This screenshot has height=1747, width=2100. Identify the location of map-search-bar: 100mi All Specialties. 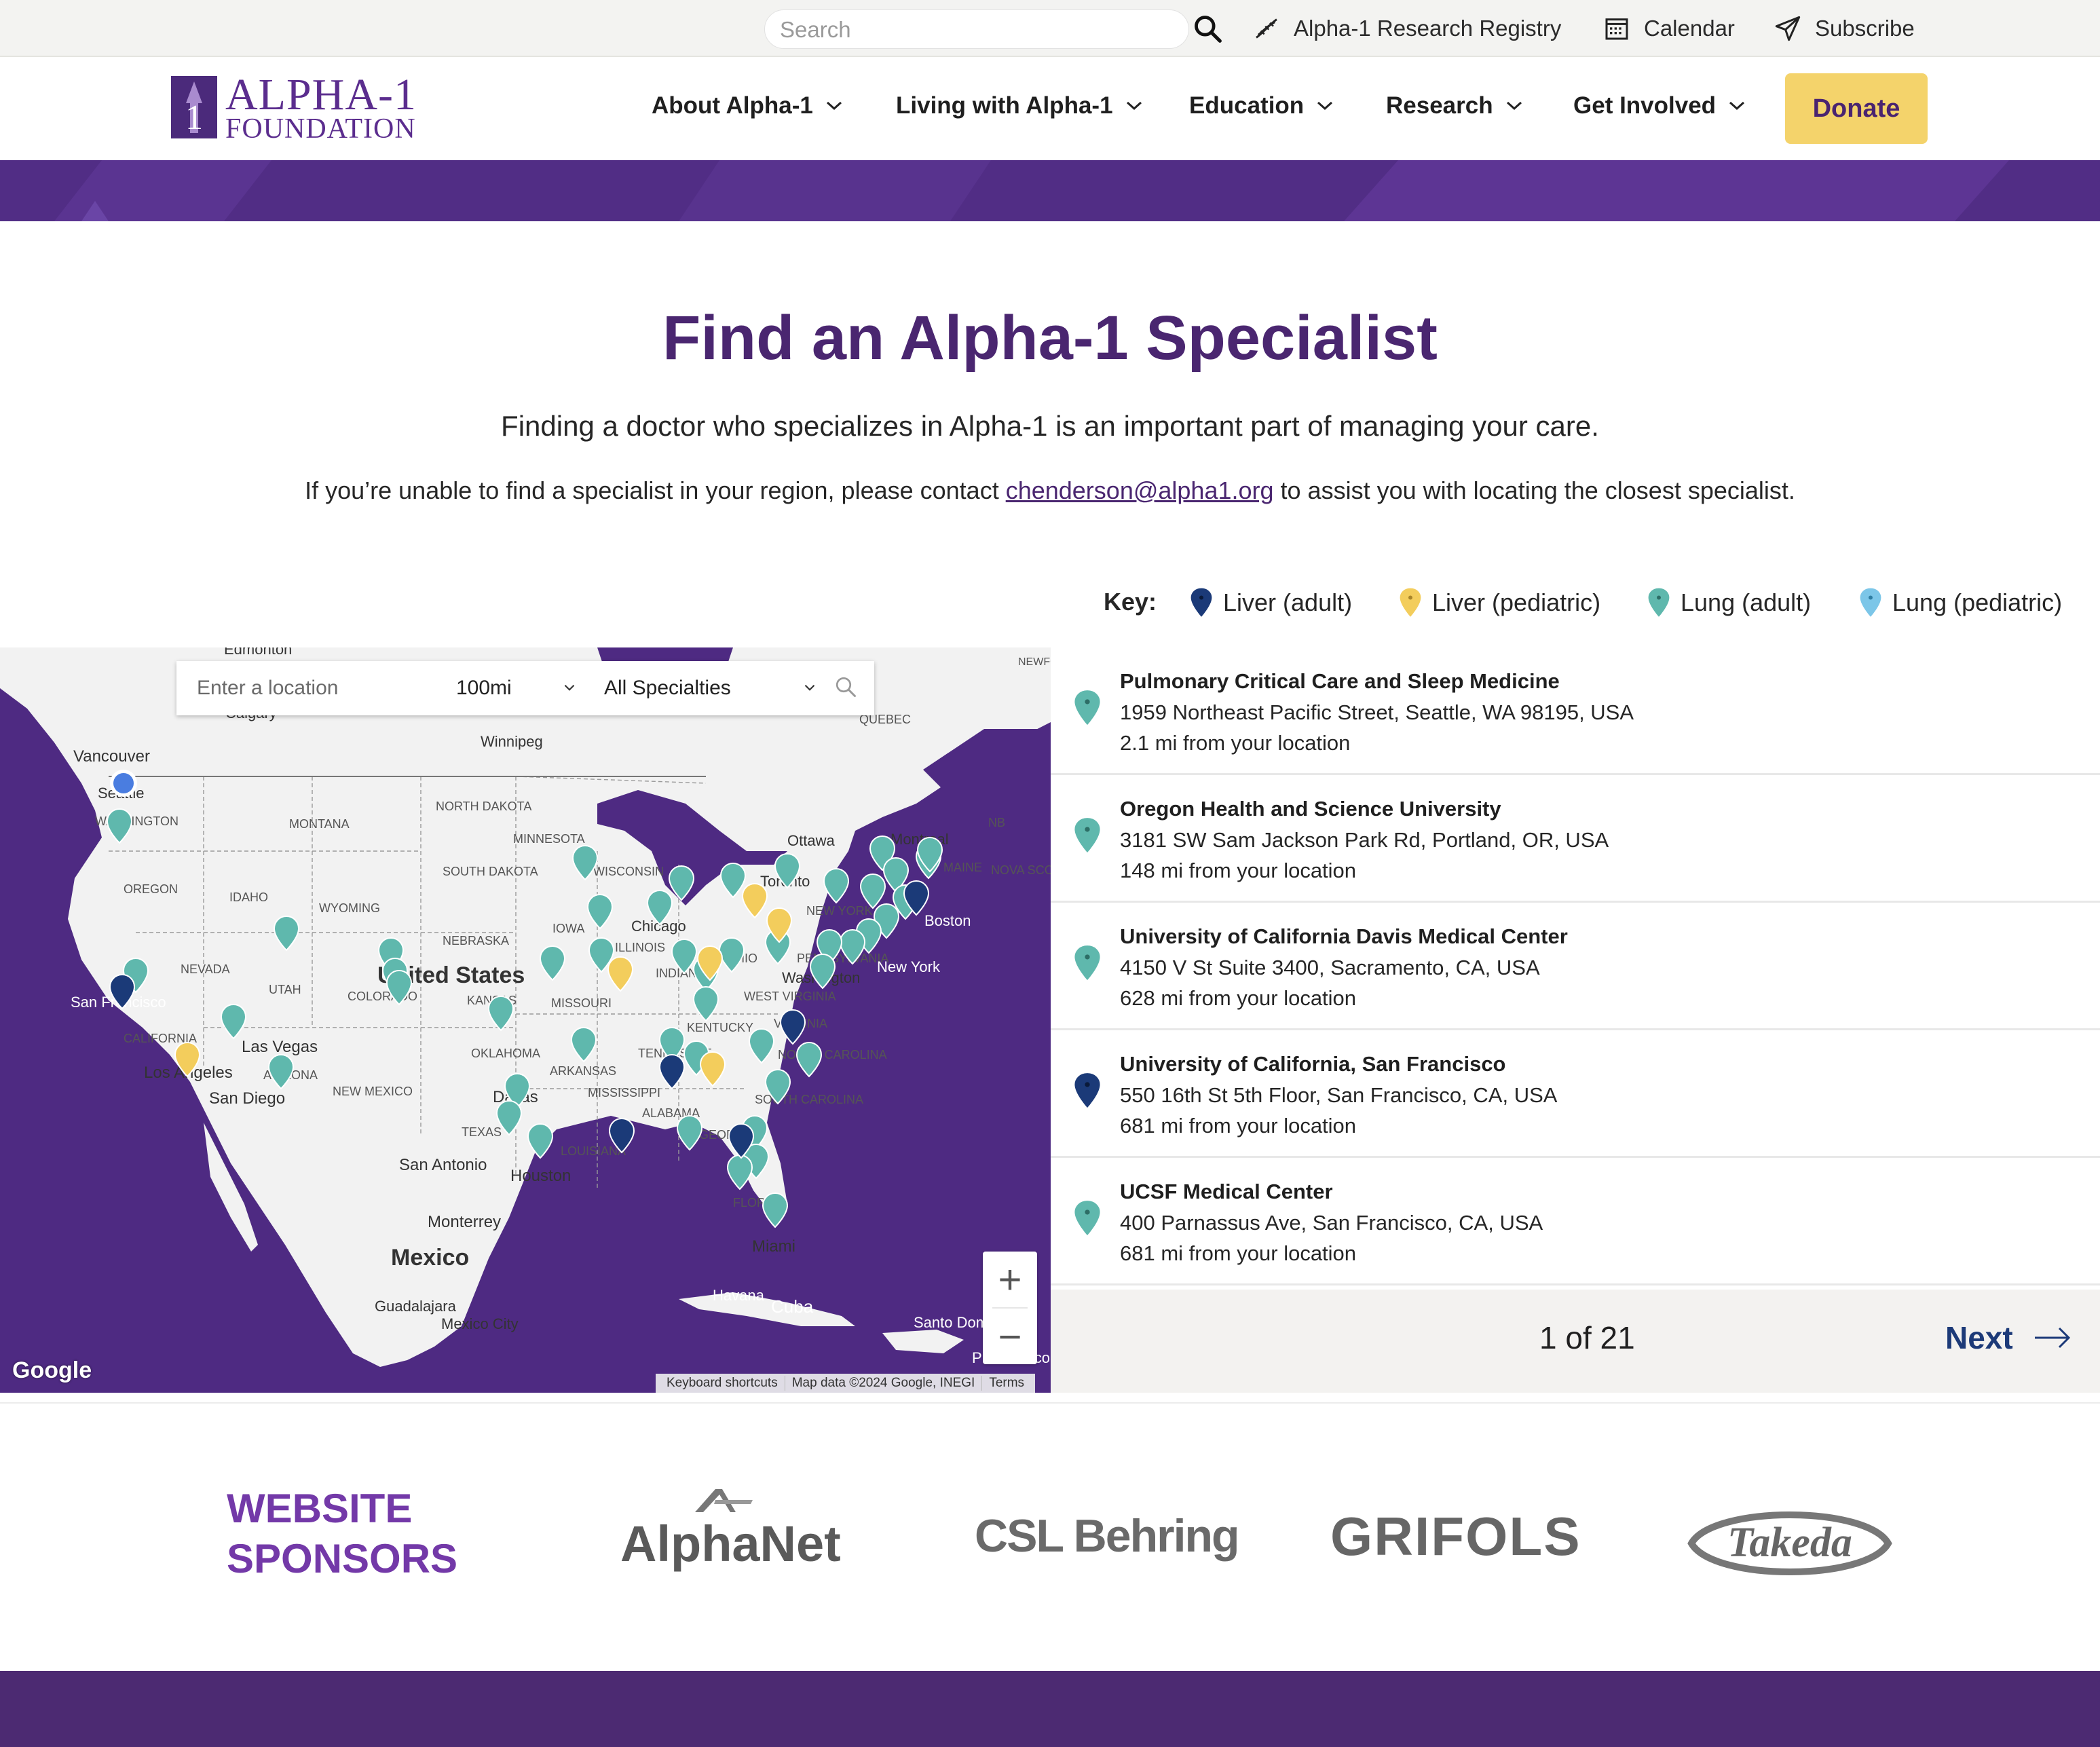
(525, 688).